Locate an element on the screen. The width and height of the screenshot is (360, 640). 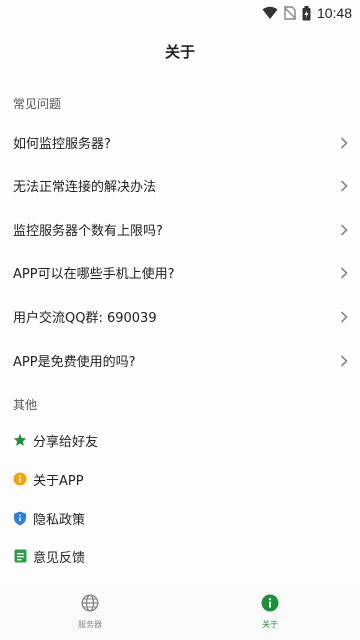
nav-tab-servers: 服务器 is located at coordinates (90, 612).